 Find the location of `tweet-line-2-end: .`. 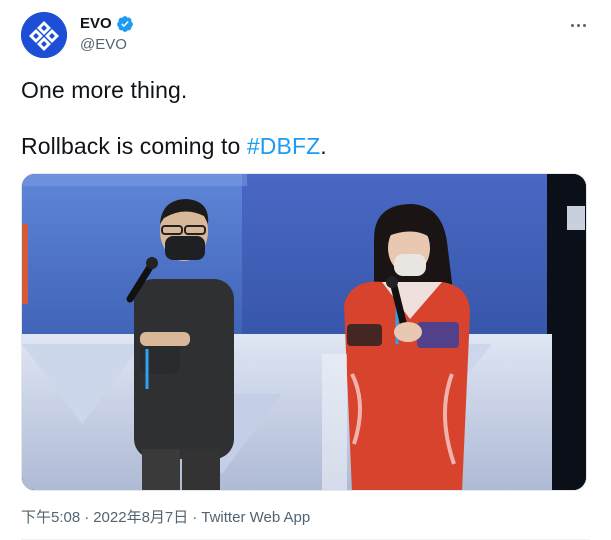

tweet-line-2-end: . is located at coordinates (323, 146).